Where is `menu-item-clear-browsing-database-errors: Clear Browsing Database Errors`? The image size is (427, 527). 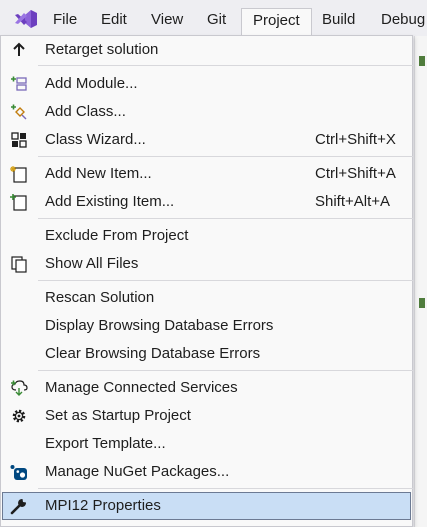 menu-item-clear-browsing-database-errors: Clear Browsing Database Errors is located at coordinates (206, 354).